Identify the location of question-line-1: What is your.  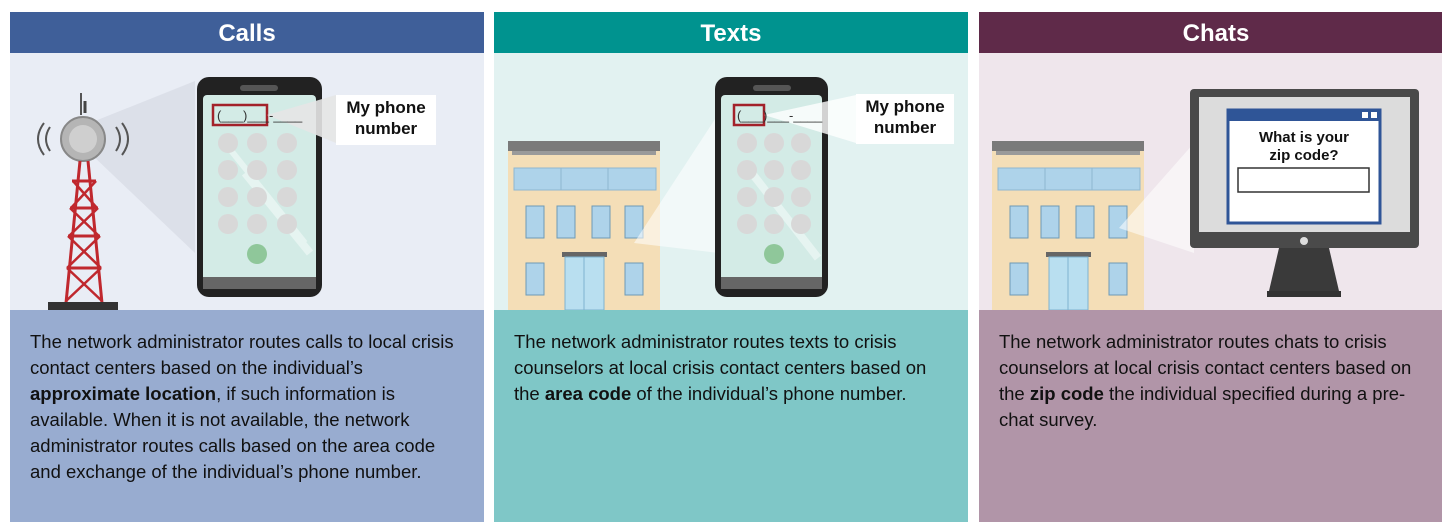
(1303, 137).